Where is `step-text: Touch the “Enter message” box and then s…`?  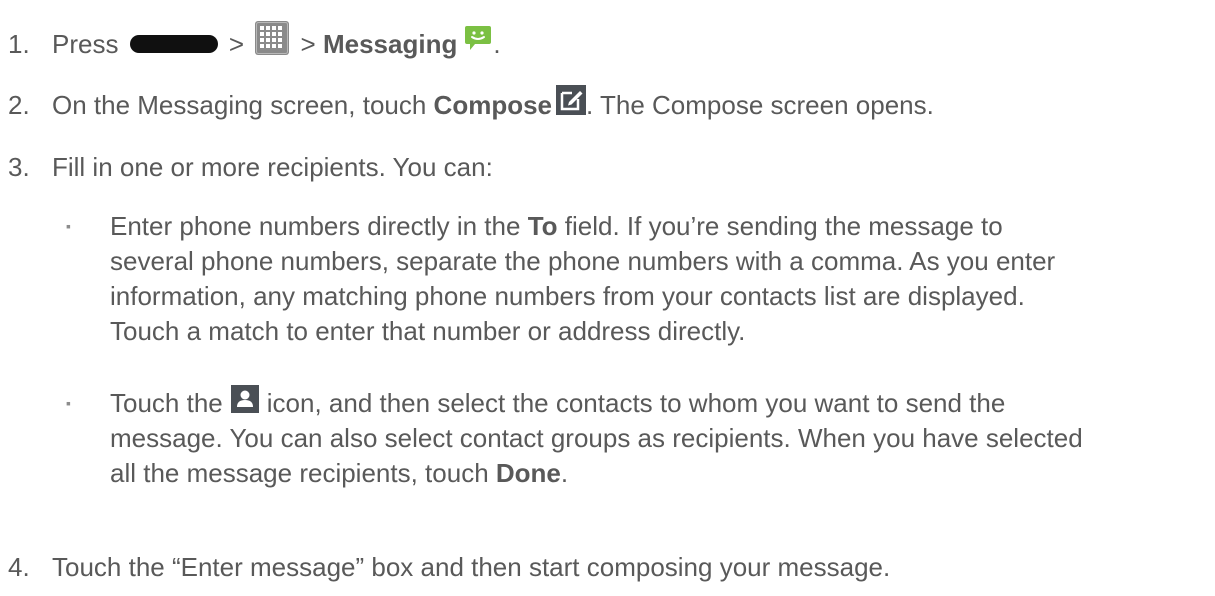
step-text: Touch the “Enter message” box and then s… is located at coordinates (471, 567).